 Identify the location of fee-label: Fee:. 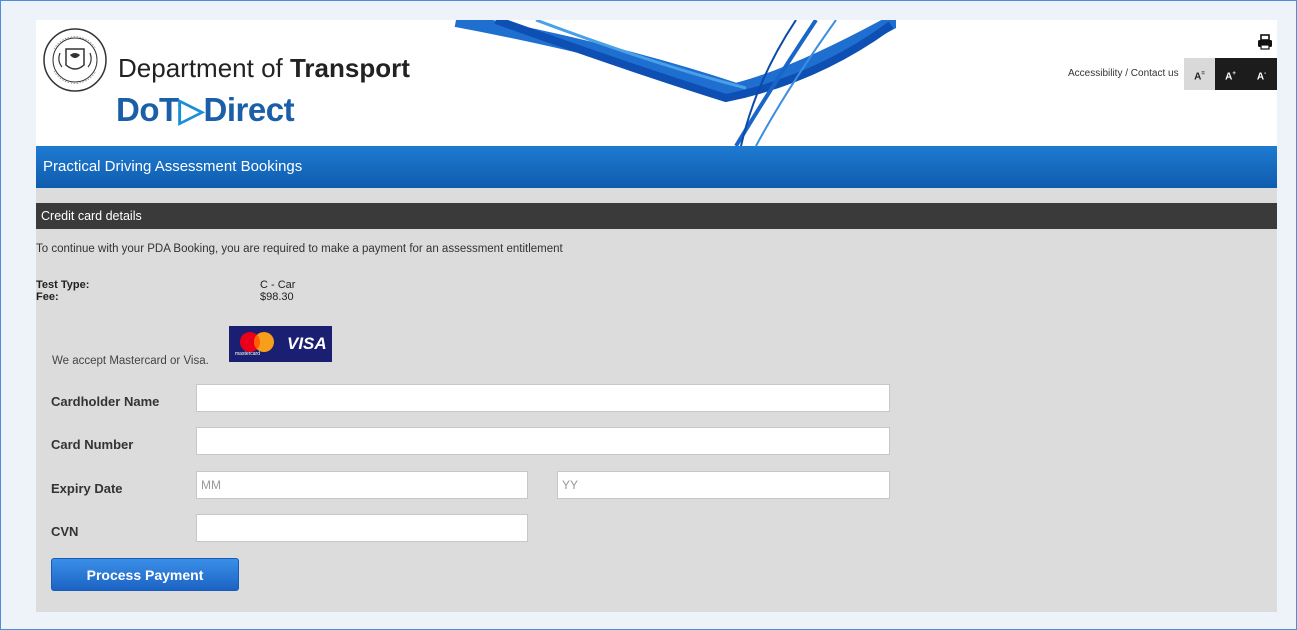
(47, 297).